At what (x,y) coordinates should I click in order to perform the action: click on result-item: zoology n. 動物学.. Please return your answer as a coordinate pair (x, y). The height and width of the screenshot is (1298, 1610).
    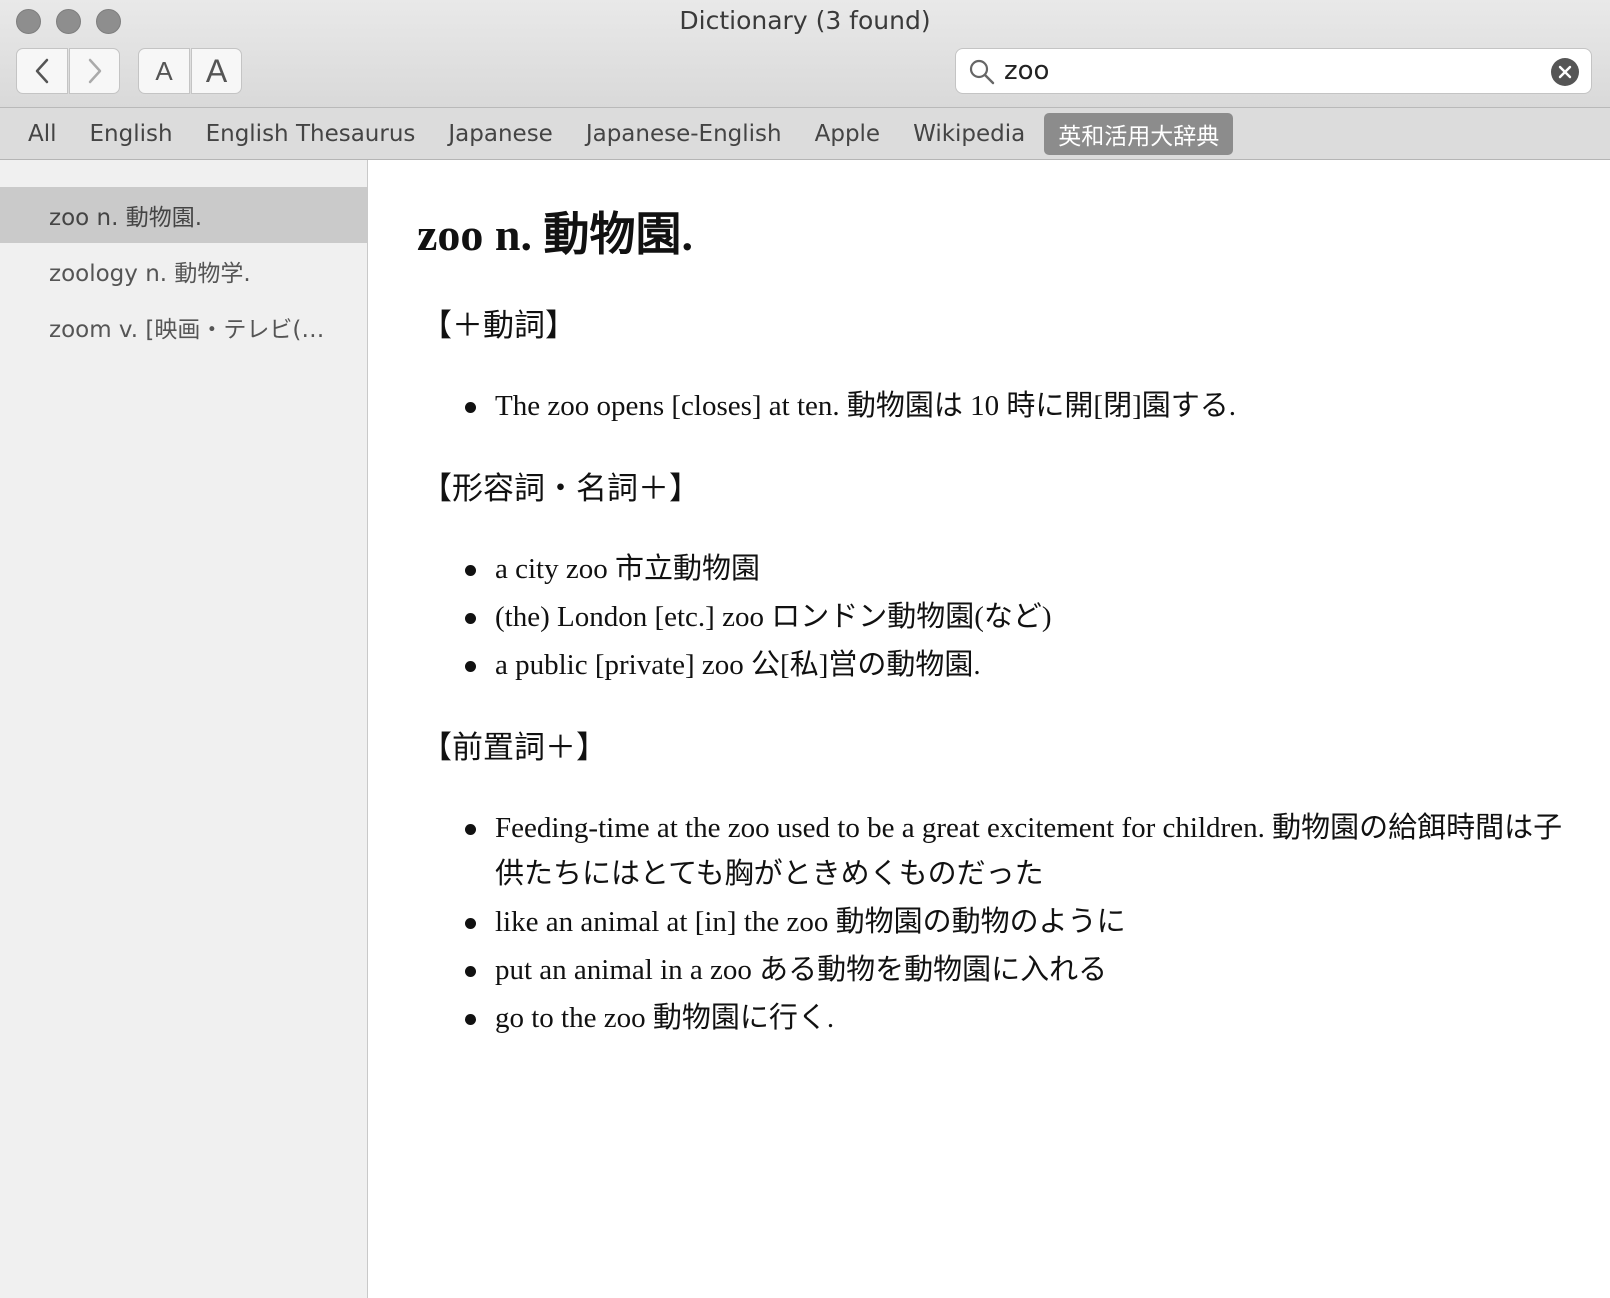
    Looking at the image, I should click on (183, 271).